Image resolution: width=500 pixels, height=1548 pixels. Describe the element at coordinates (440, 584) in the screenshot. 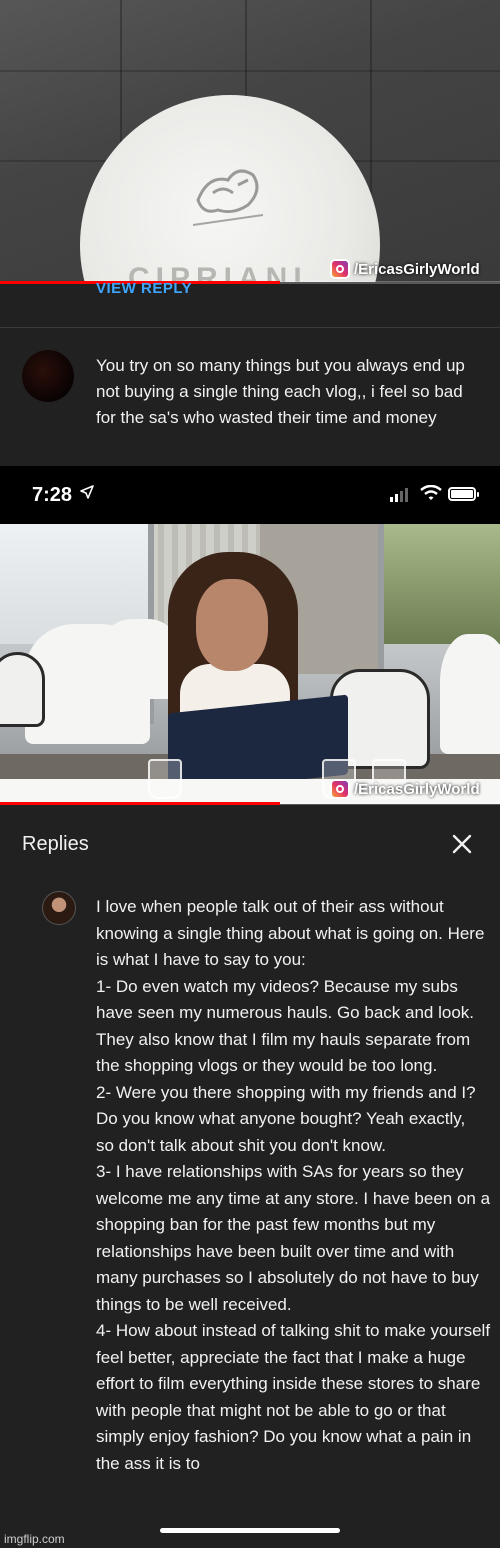

I see `window` at that location.